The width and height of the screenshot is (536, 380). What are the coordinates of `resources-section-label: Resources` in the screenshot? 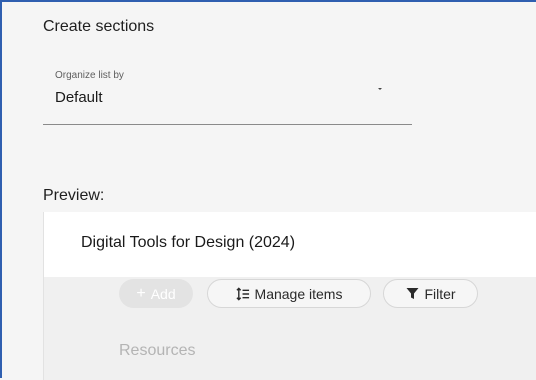 It's located at (157, 350).